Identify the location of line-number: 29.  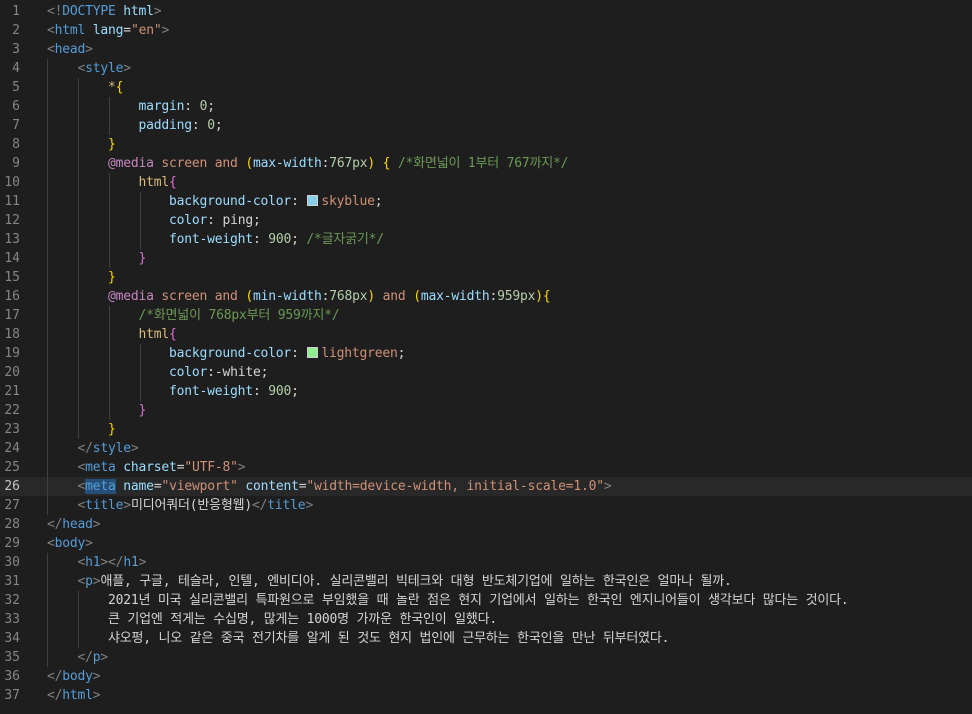
(12, 543).